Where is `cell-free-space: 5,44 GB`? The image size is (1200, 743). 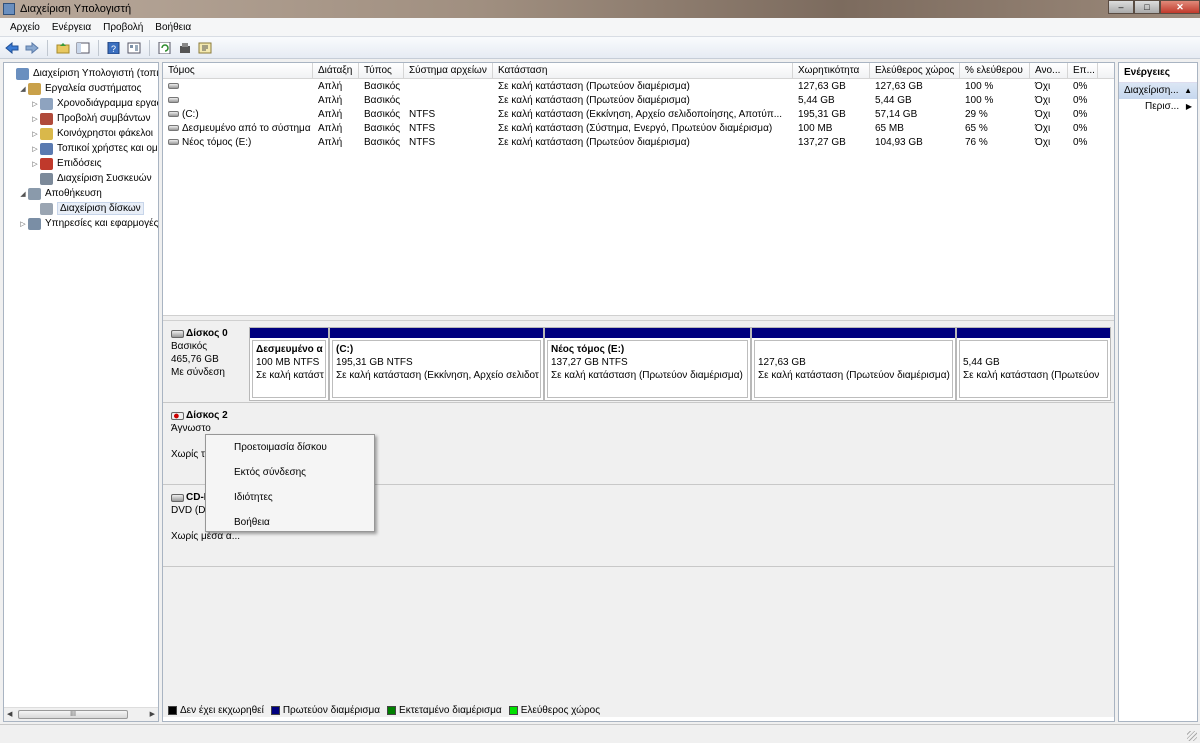
cell-free-space: 5,44 GB is located at coordinates (915, 101).